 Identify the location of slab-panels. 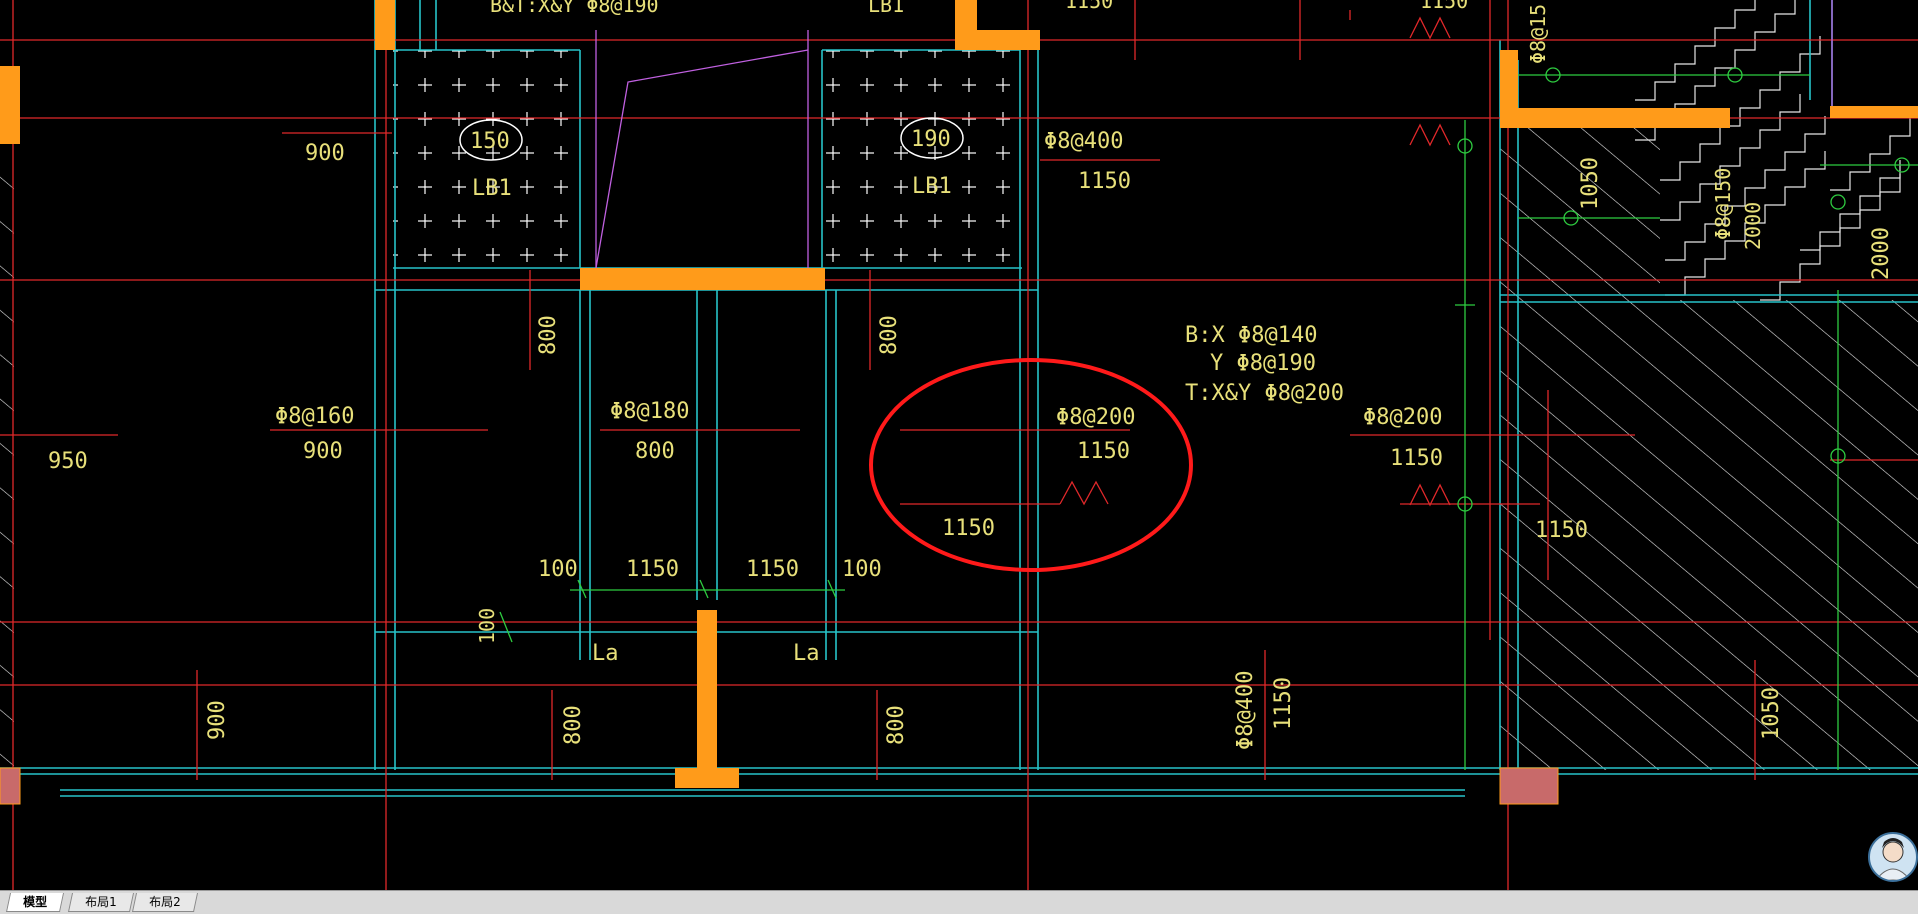
(707, 159).